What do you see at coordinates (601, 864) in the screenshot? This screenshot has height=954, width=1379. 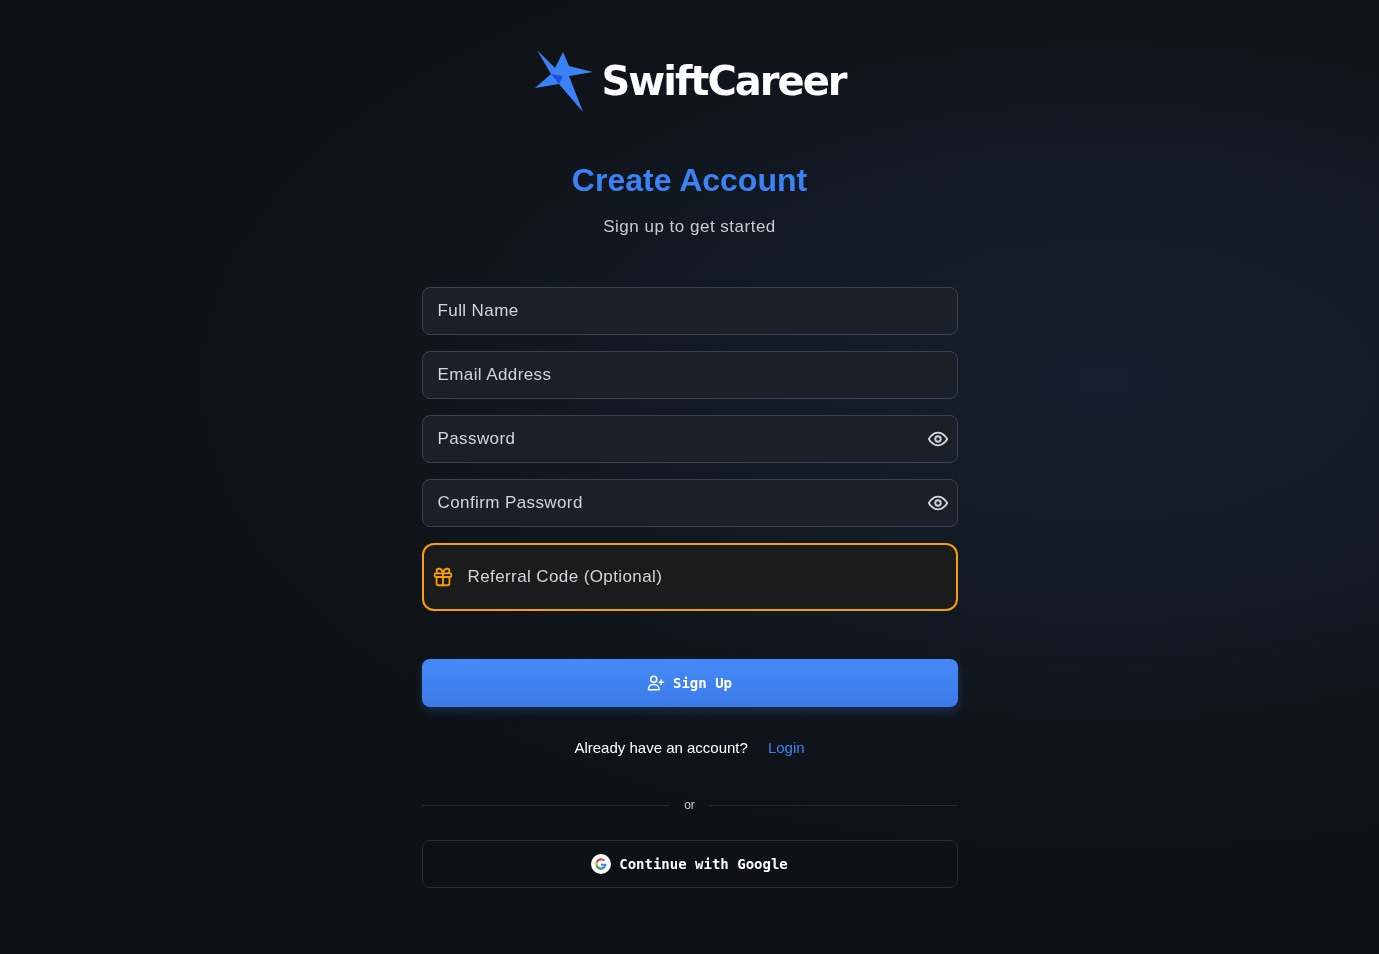 I see `google-g-icon` at bounding box center [601, 864].